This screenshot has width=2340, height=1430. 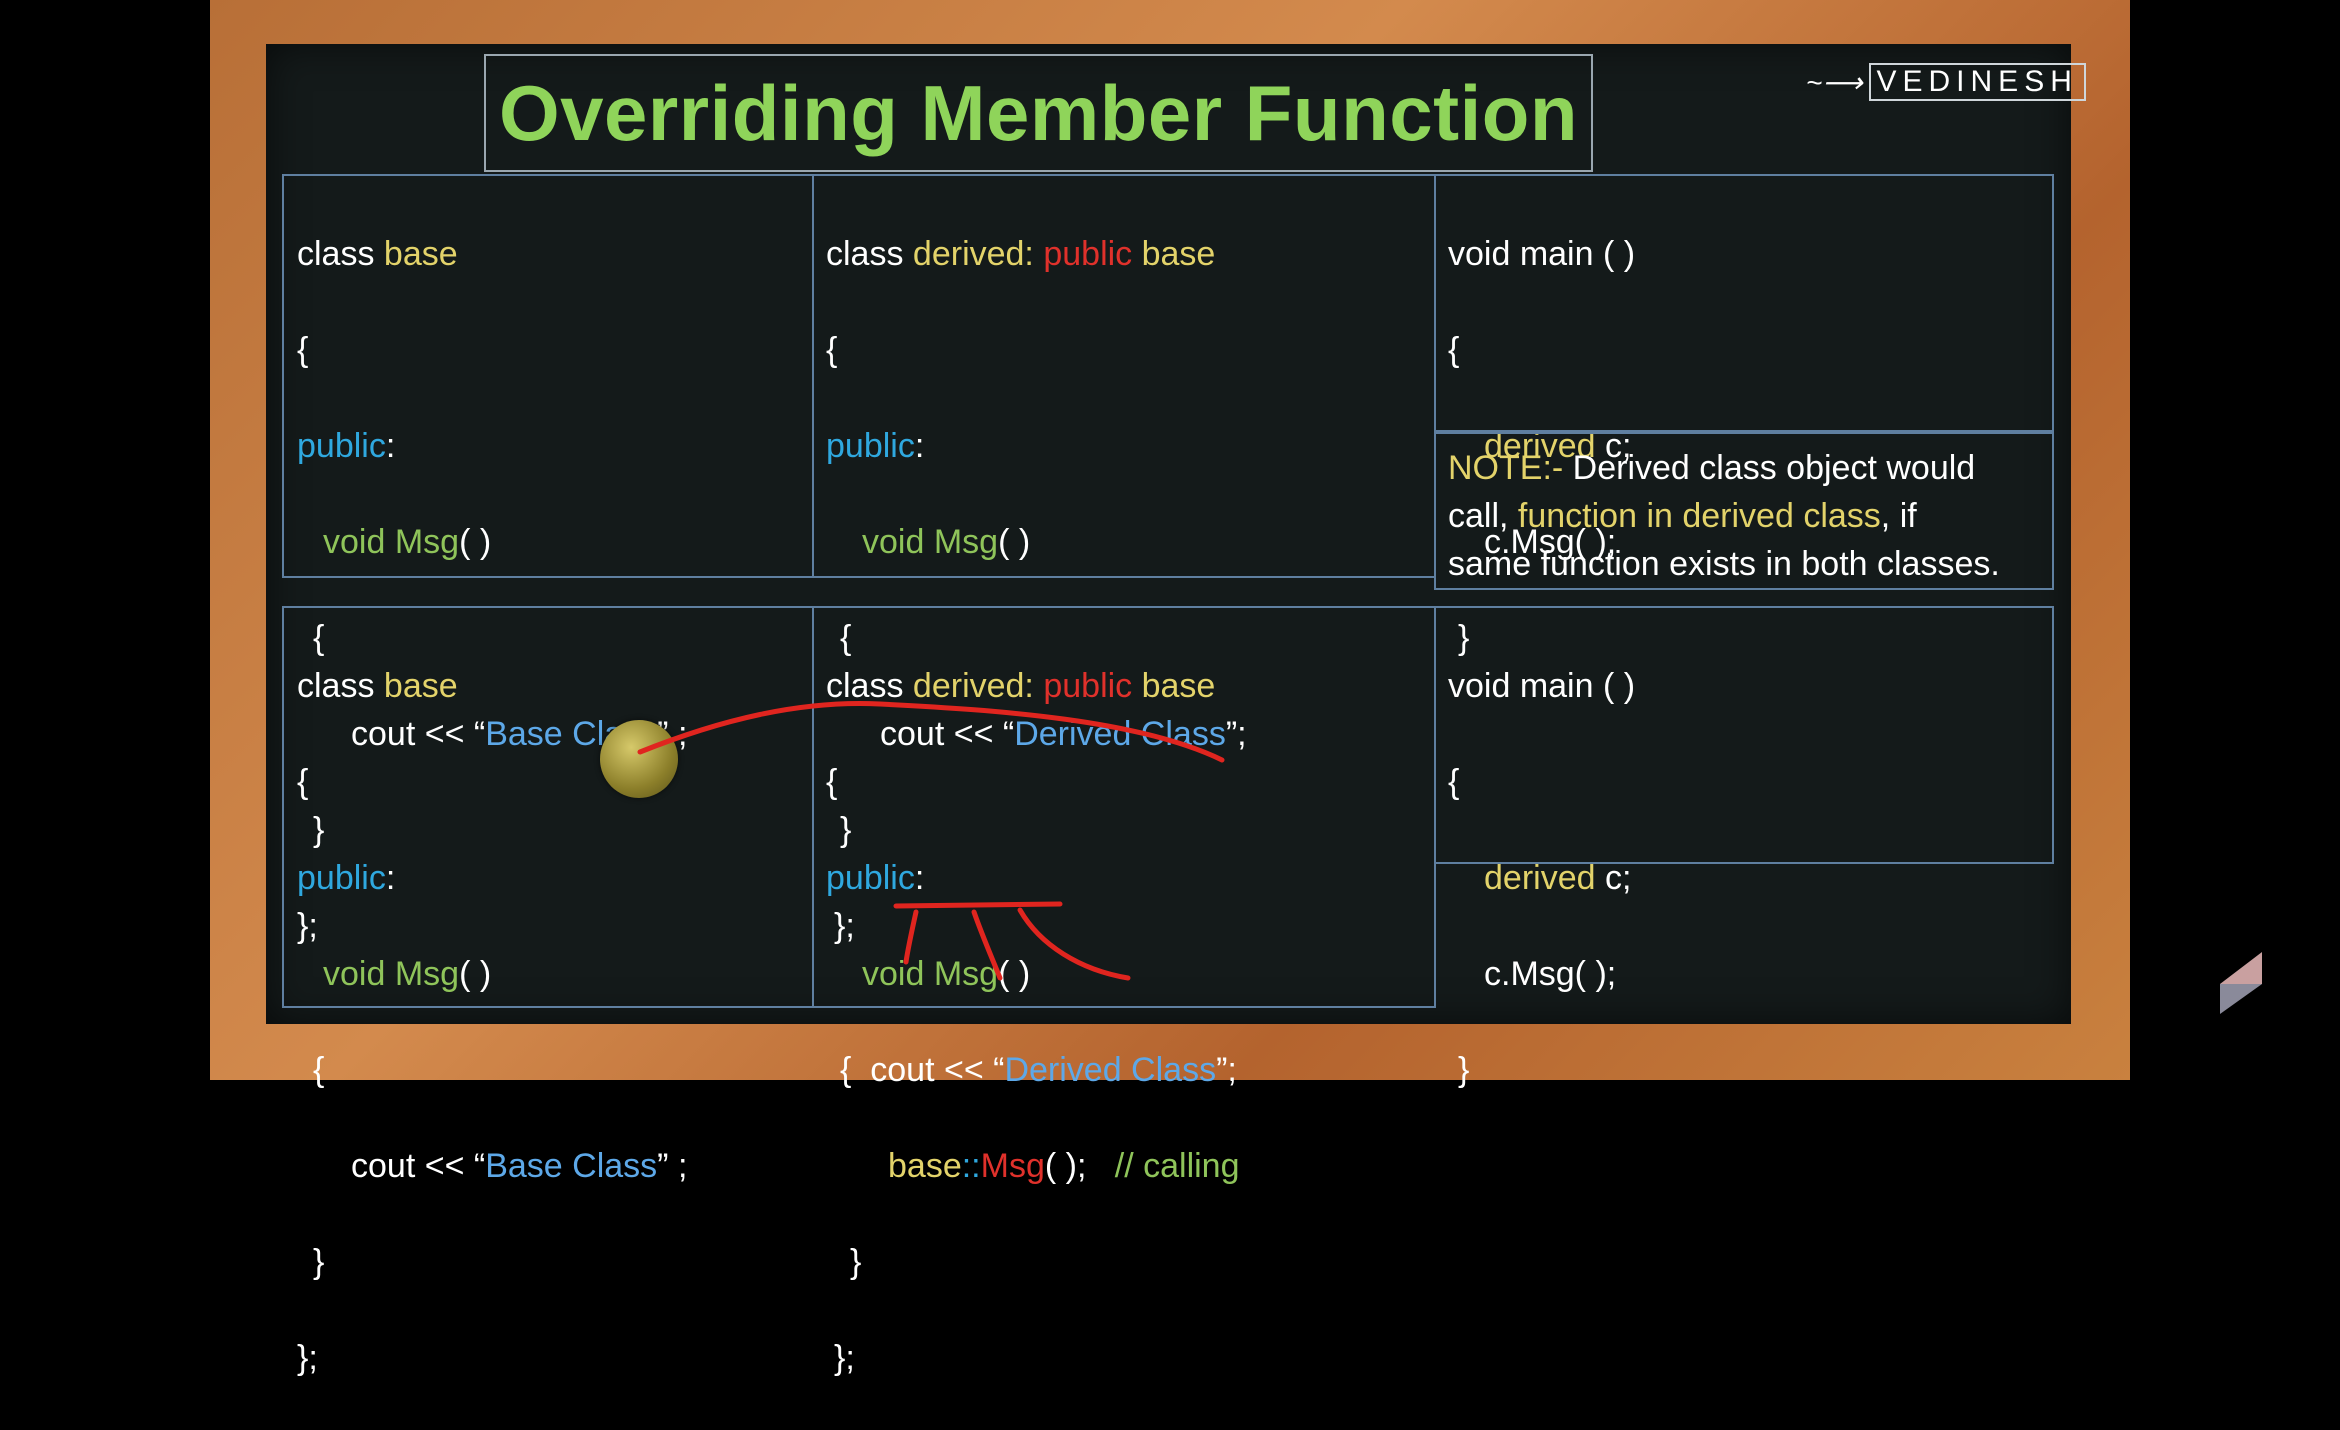 I want to click on code-text: ”;, so click(x=1226, y=1070).